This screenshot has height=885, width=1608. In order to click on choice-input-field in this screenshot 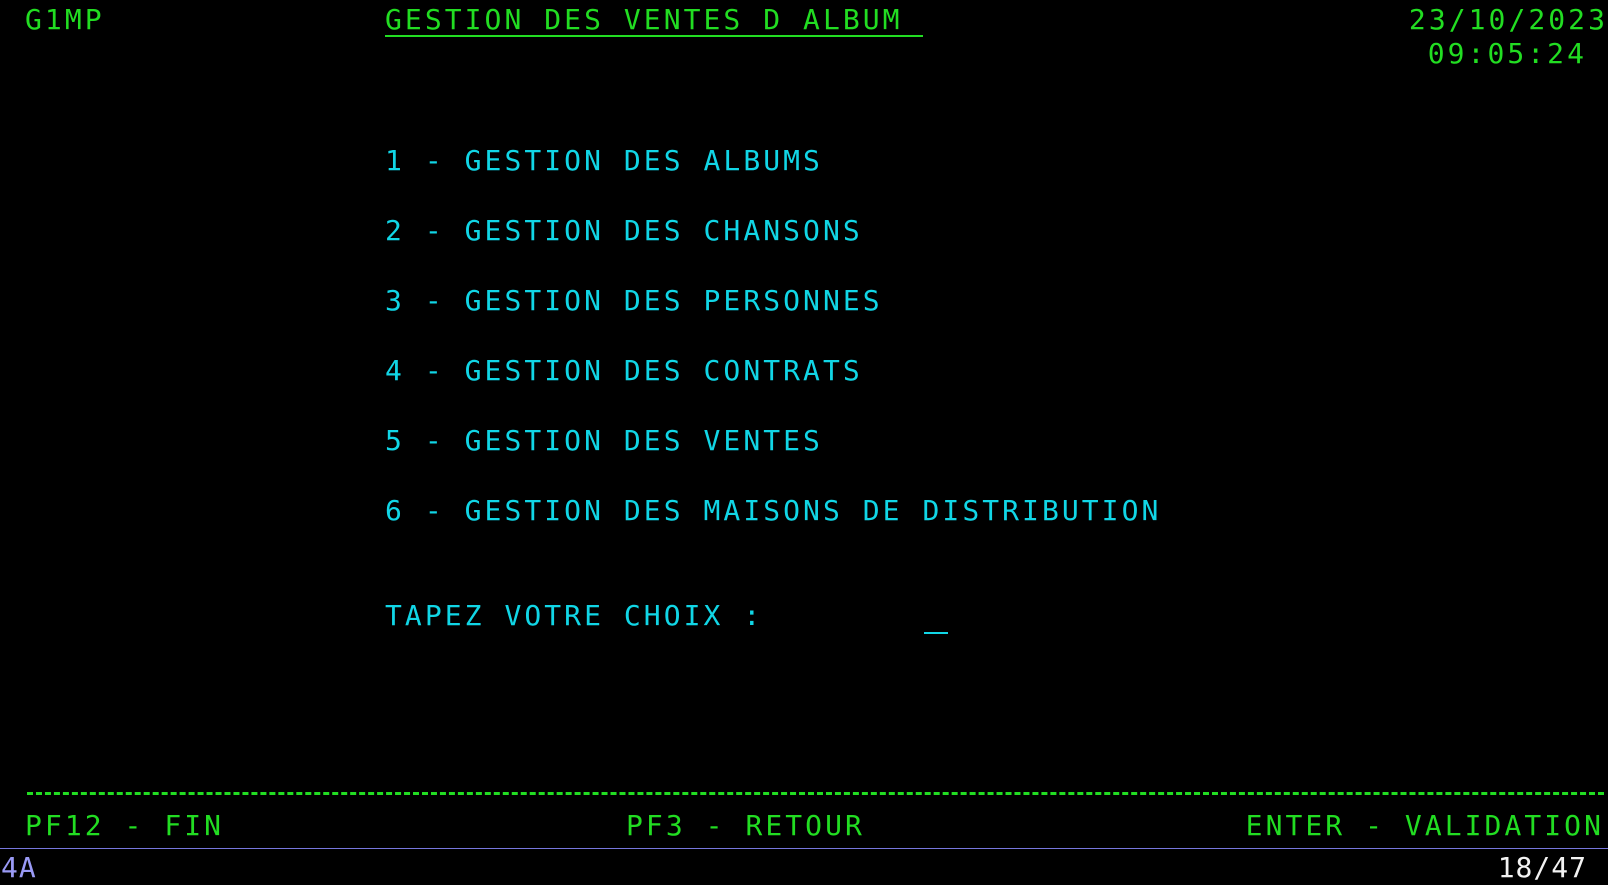, I will do `click(936, 618)`.